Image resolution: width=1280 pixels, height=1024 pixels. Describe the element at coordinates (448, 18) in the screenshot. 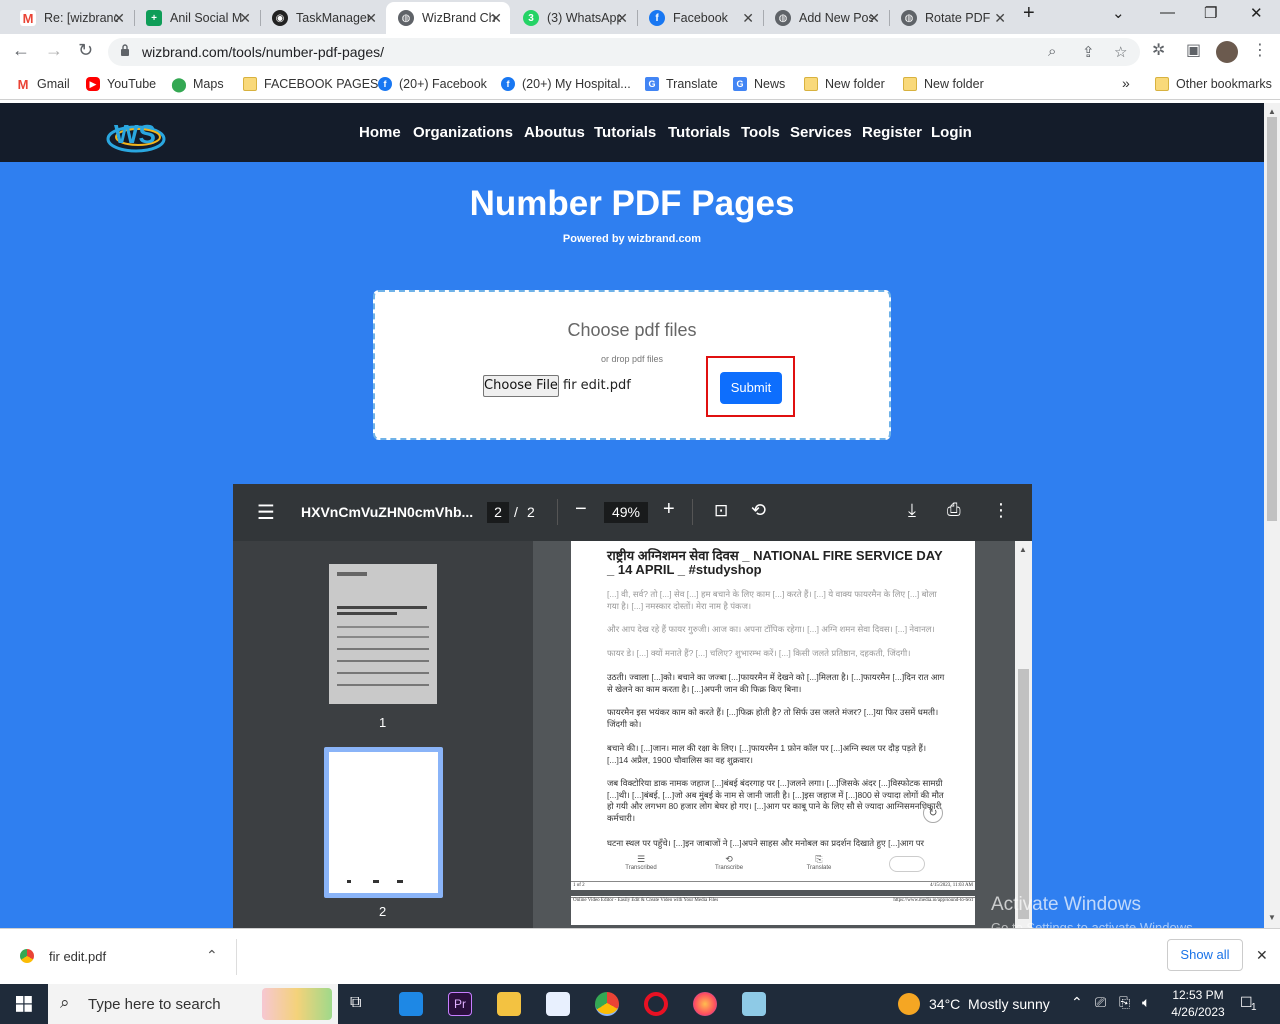

I see `tab-wizbrand-active: ◍ WizBrand Cha ✕` at that location.